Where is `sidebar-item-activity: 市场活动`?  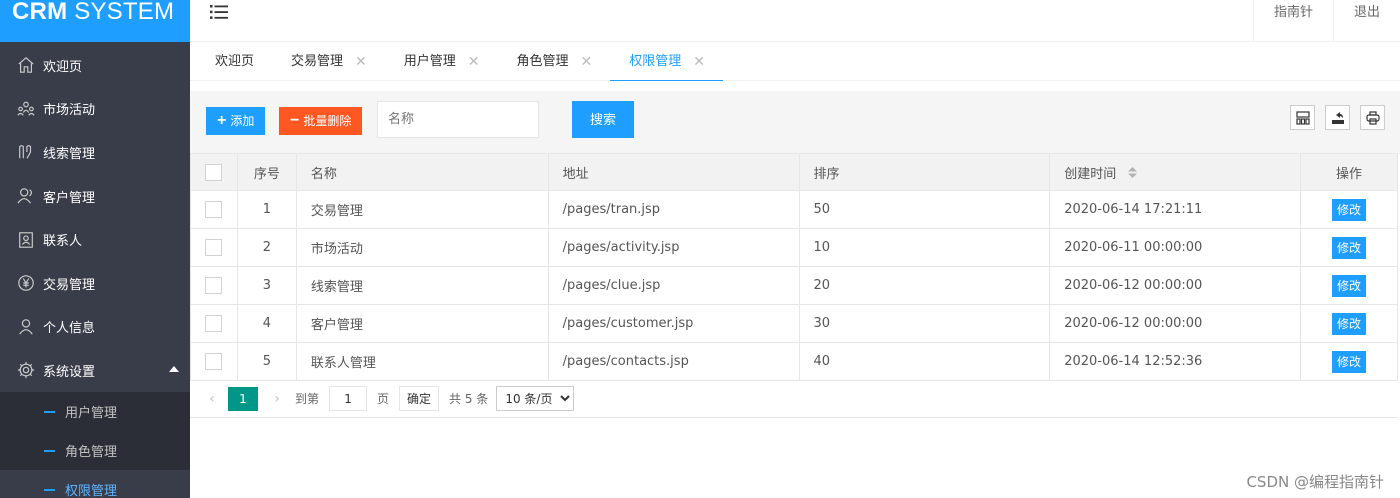 sidebar-item-activity: 市场活动 is located at coordinates (95, 109).